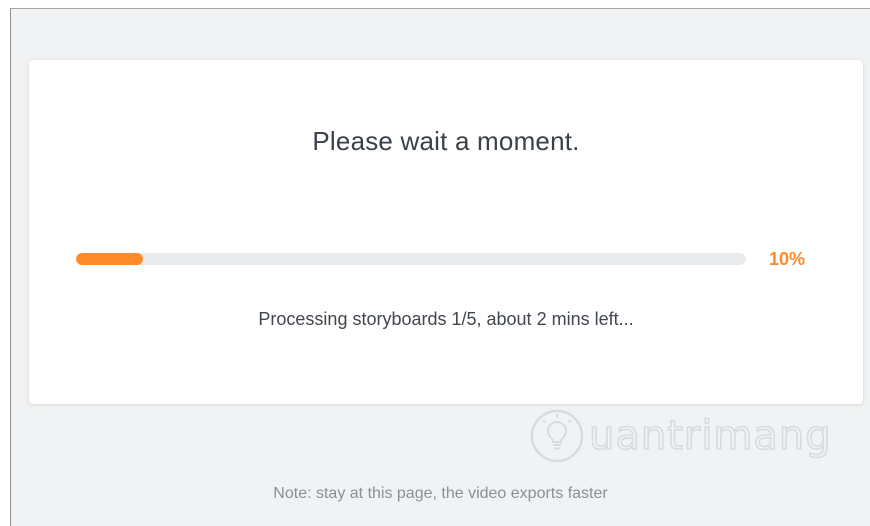  Describe the element at coordinates (710, 436) in the screenshot. I see `watermark-text: uantrimang` at that location.